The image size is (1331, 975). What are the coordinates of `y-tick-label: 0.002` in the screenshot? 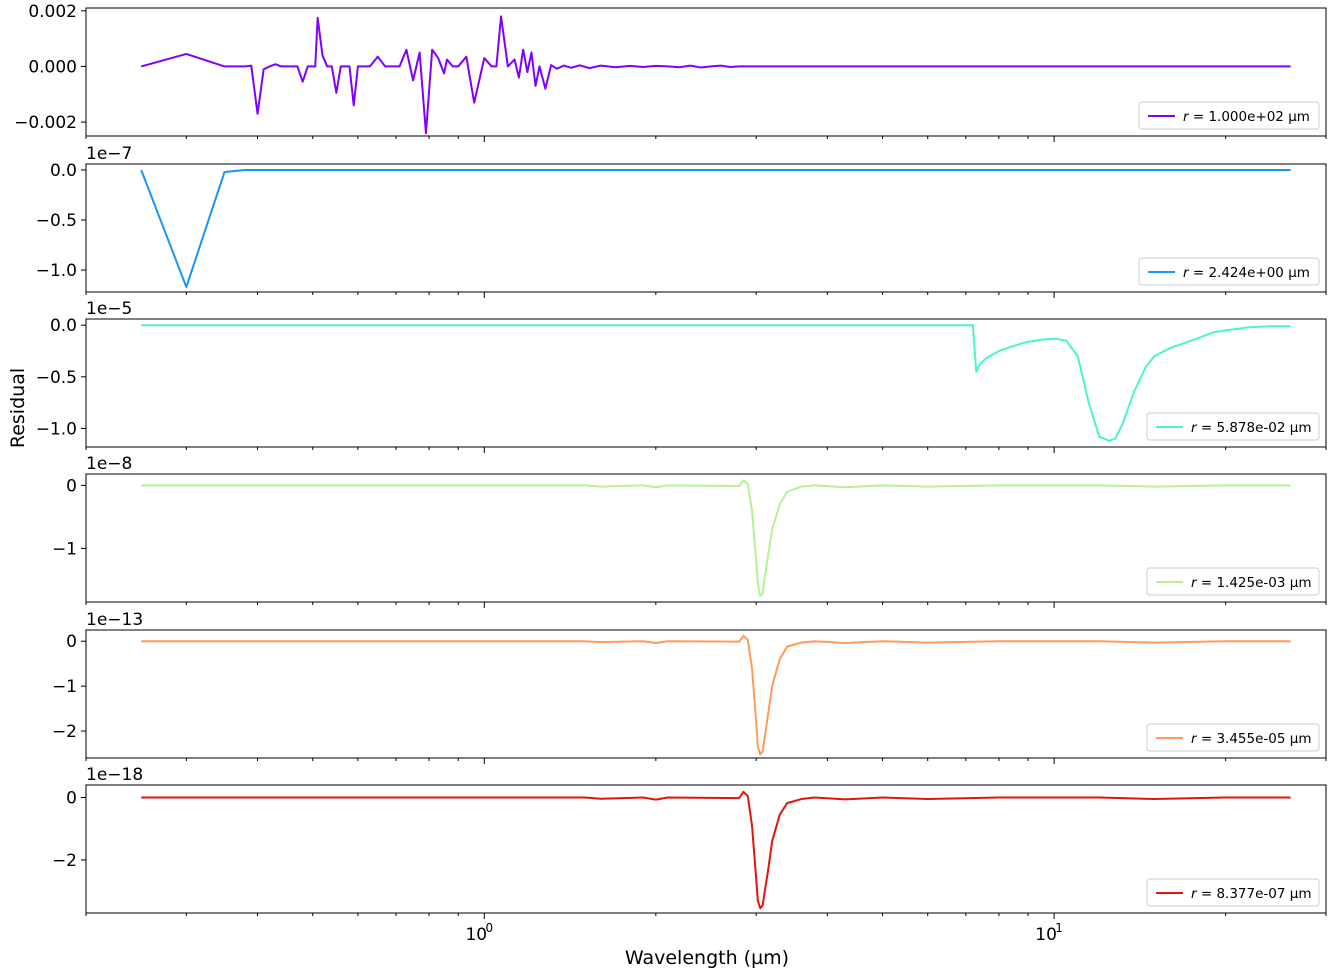 It's located at (52, 12).